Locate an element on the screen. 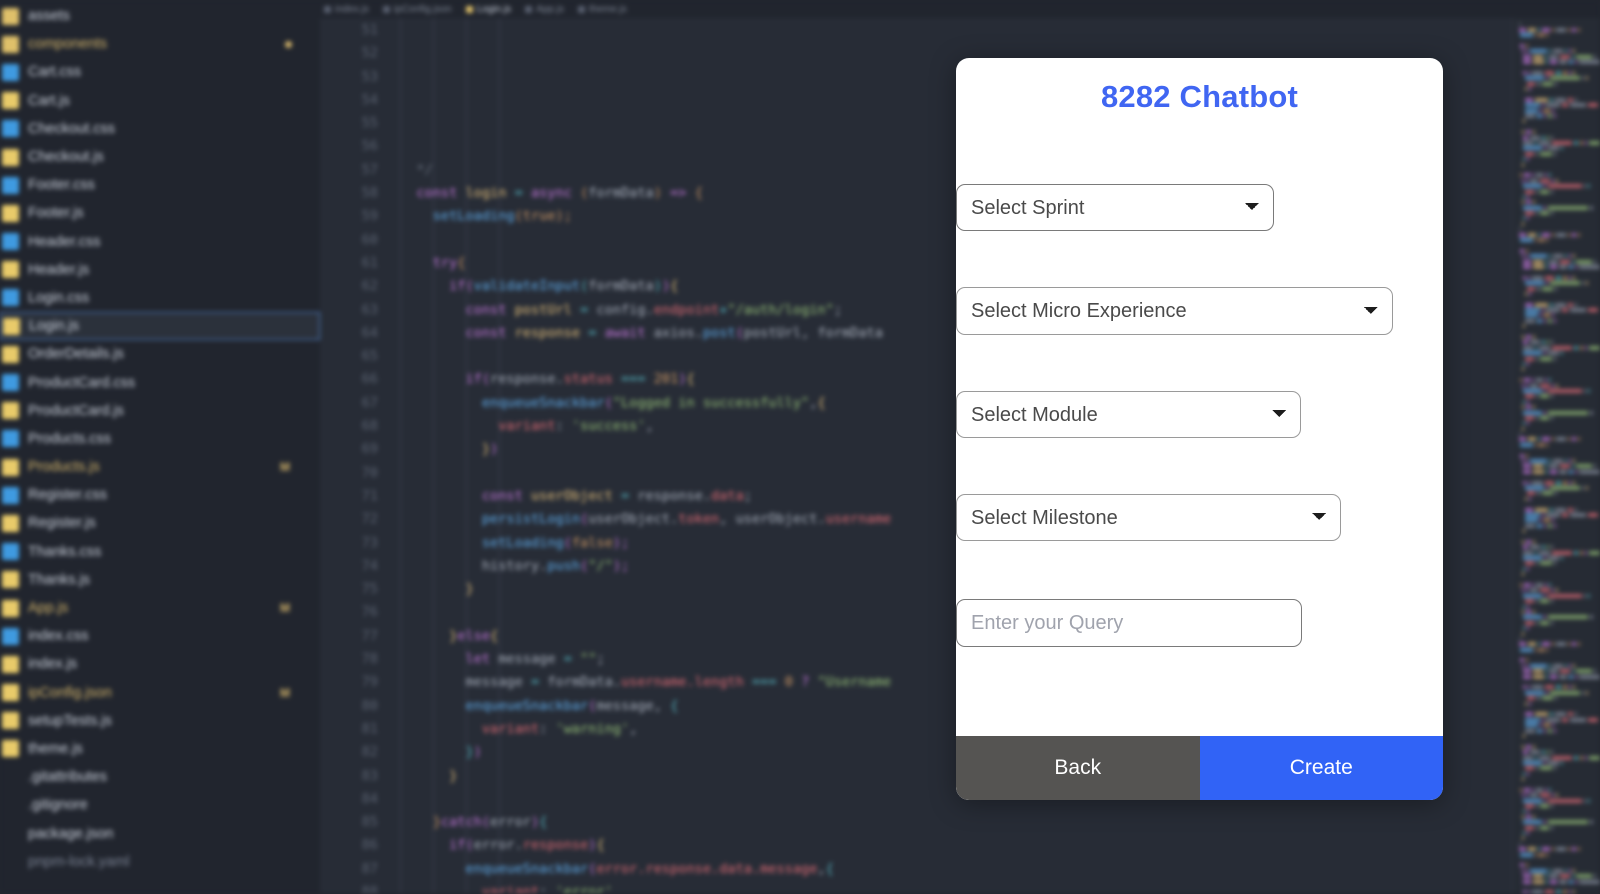 The height and width of the screenshot is (894, 1600). explorer-item: ProductCard.css is located at coordinates (160, 382).